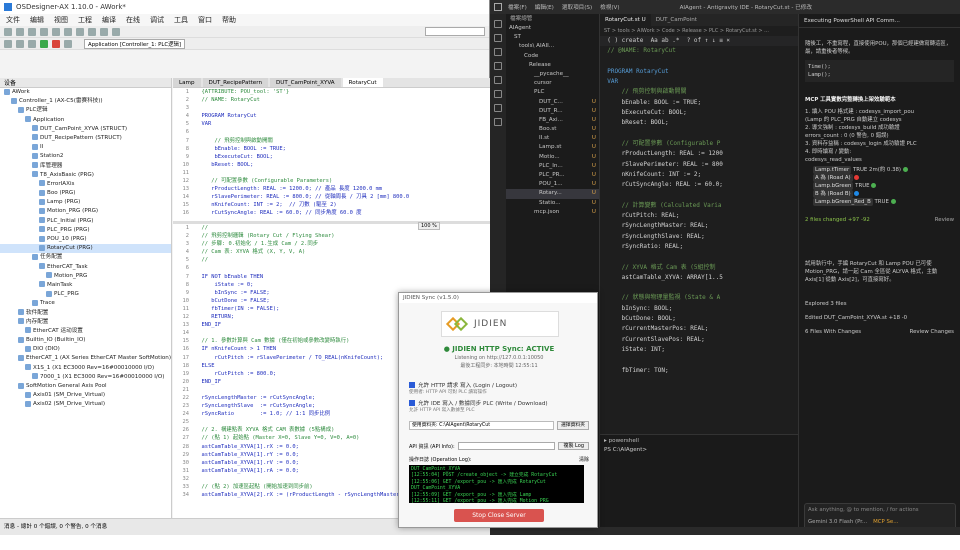 The image size is (960, 550). I want to click on tree-node: 任务配置, so click(85, 257).